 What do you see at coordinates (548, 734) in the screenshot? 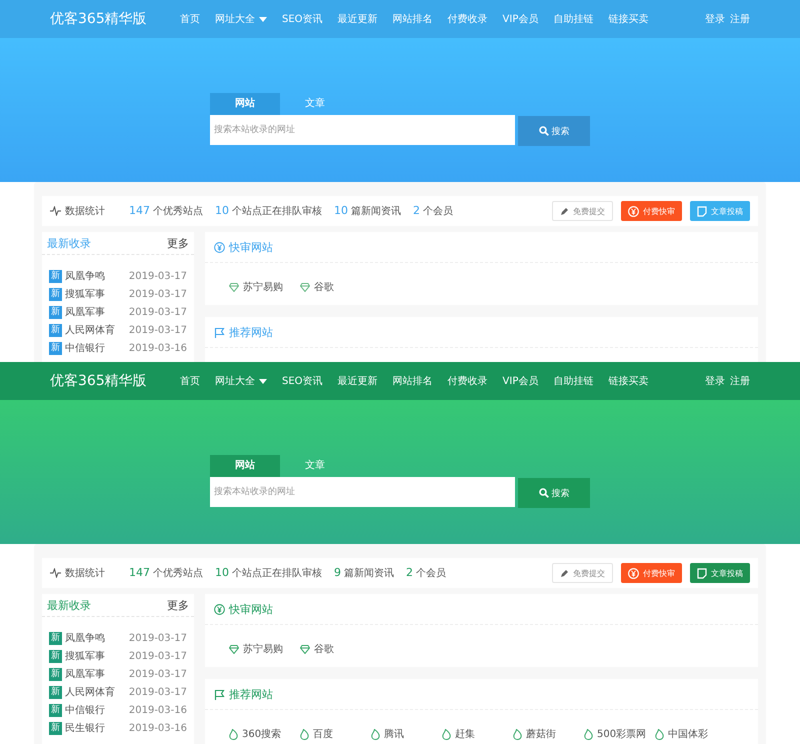
I see `site-link: 蘑菇街` at bounding box center [548, 734].